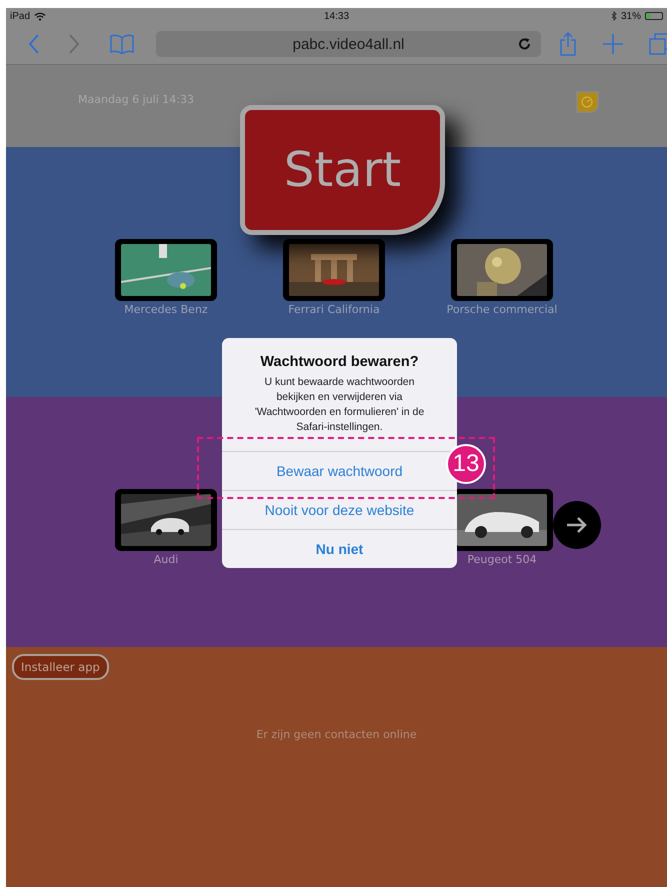 Image resolution: width=667 pixels, height=887 pixels. Describe the element at coordinates (502, 309) in the screenshot. I see `video-title: Porsche commercial` at that location.